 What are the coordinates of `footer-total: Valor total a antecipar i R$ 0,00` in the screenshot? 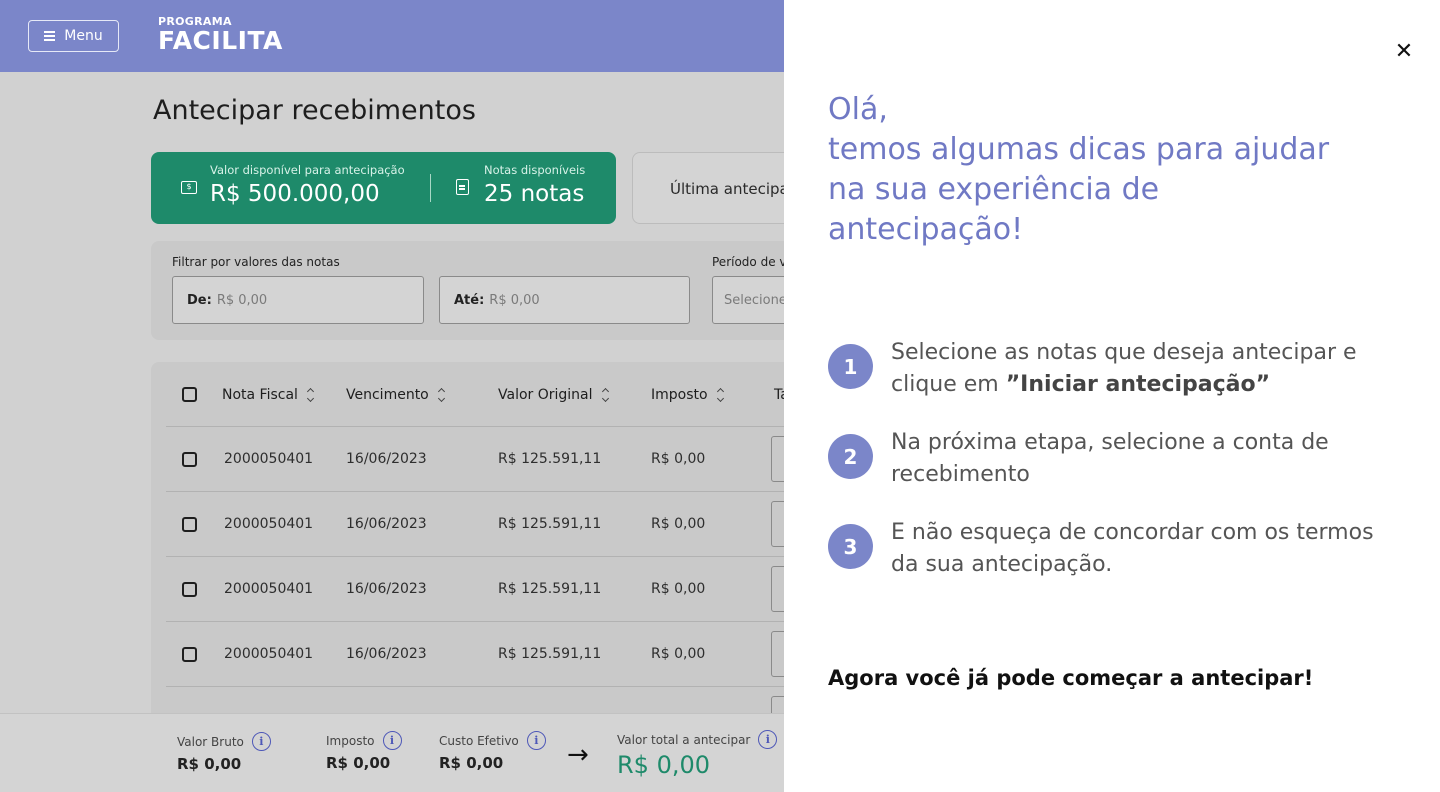 It's located at (697, 754).